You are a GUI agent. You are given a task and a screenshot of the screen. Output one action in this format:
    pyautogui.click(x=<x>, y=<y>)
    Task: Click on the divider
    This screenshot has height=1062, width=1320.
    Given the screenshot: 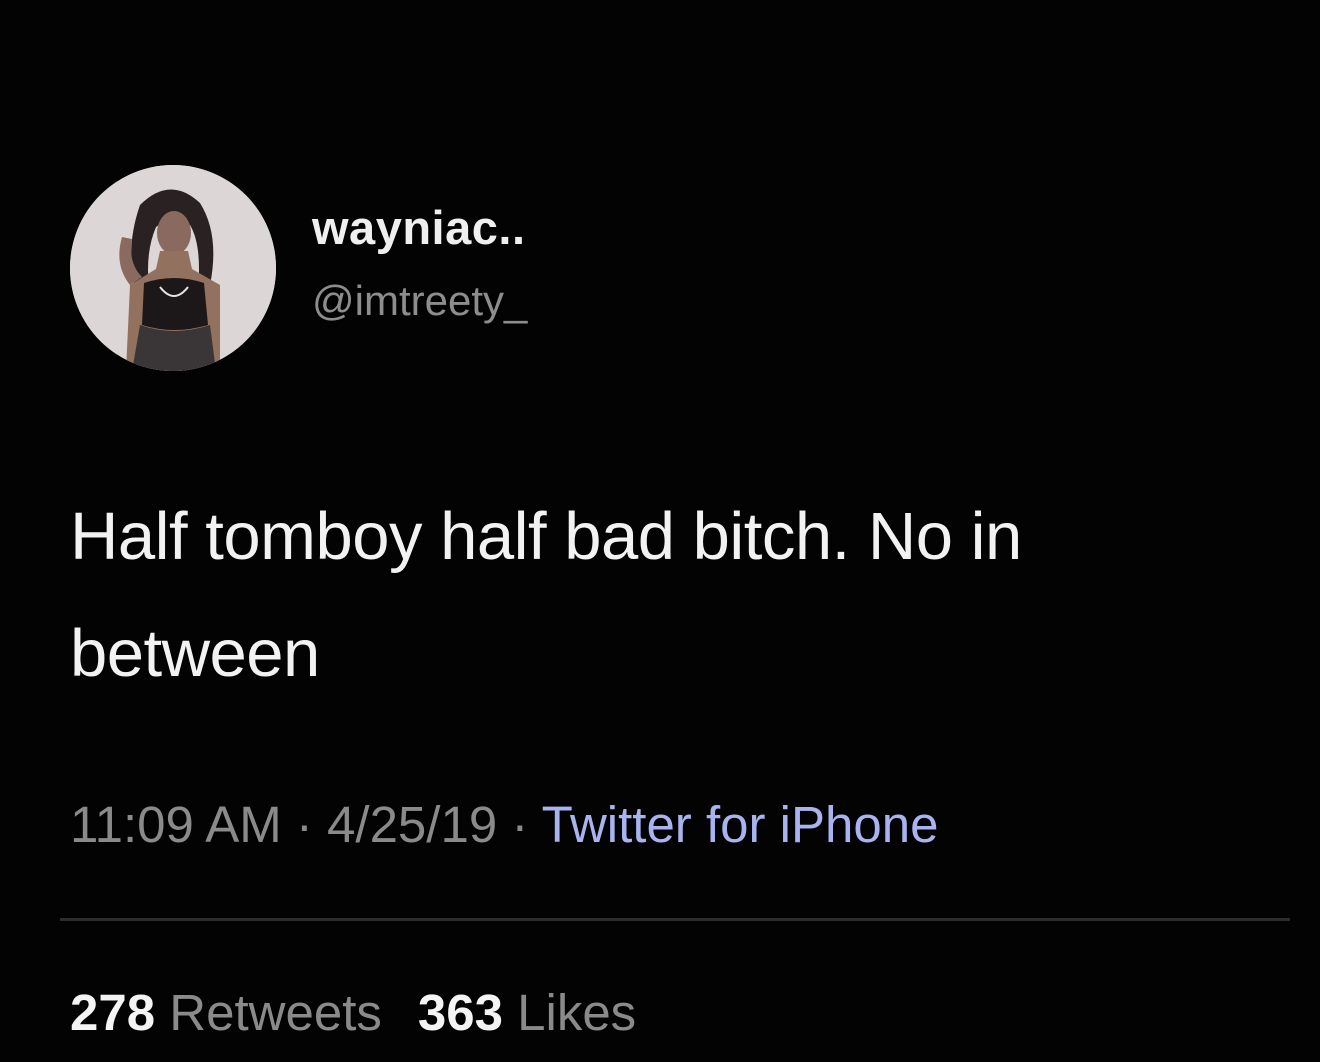 What is the action you would take?
    pyautogui.click(x=675, y=919)
    